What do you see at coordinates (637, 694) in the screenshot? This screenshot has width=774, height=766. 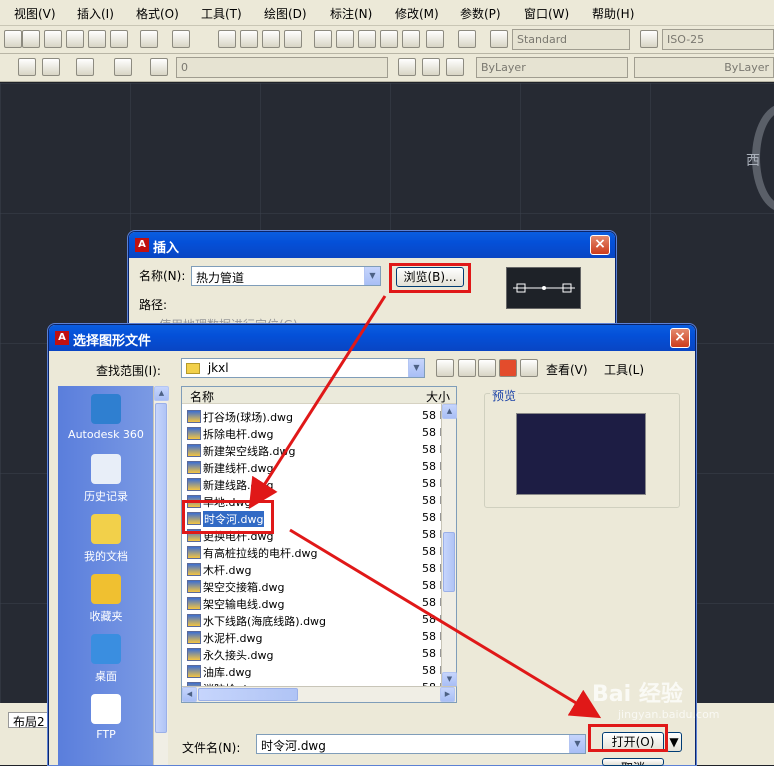 I see `baidu-watermark: Bai 经验` at bounding box center [637, 694].